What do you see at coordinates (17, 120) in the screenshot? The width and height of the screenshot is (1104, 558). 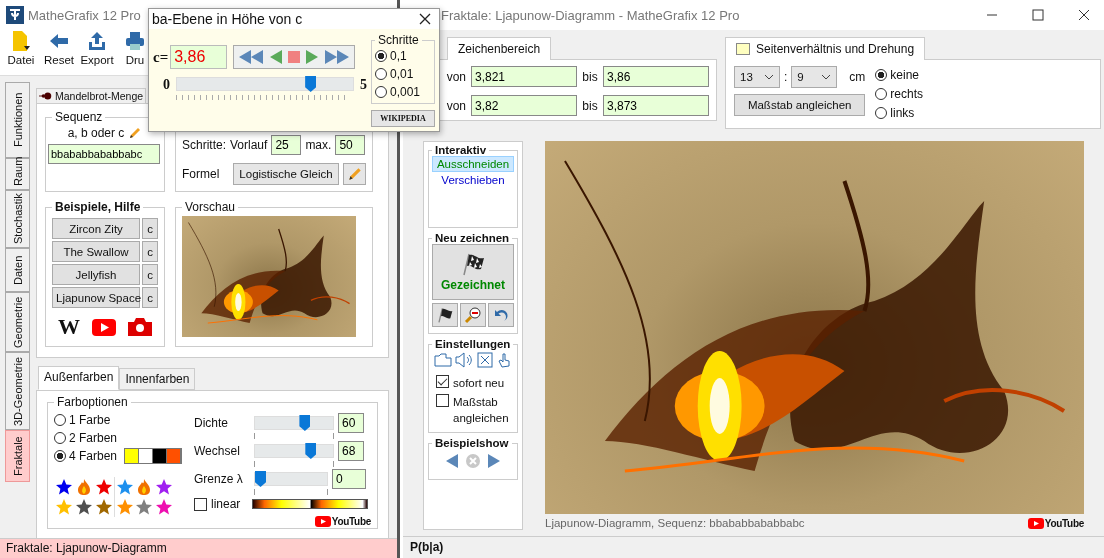 I see `side-tab: Funktionen` at bounding box center [17, 120].